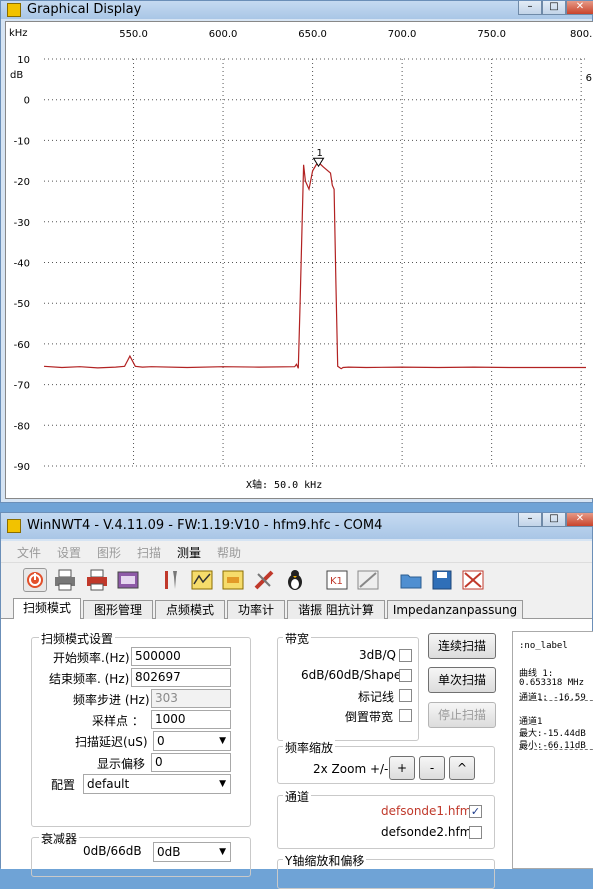 This screenshot has height=889, width=593. What do you see at coordinates (161, 741) in the screenshot?
I see `delay-select-value: 0` at bounding box center [161, 741].